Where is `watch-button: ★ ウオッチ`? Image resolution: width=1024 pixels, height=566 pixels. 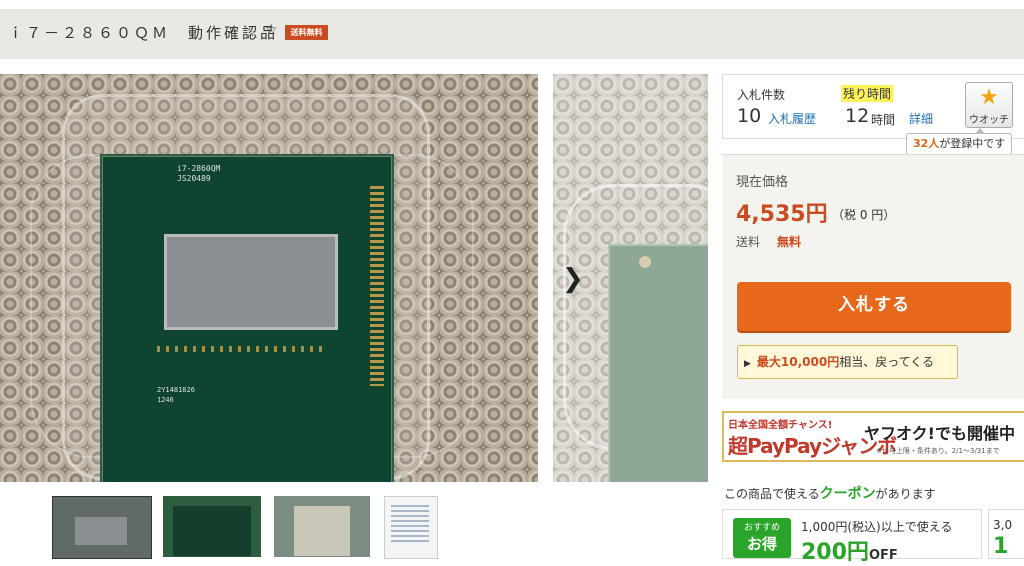 watch-button: ★ ウオッチ is located at coordinates (989, 105).